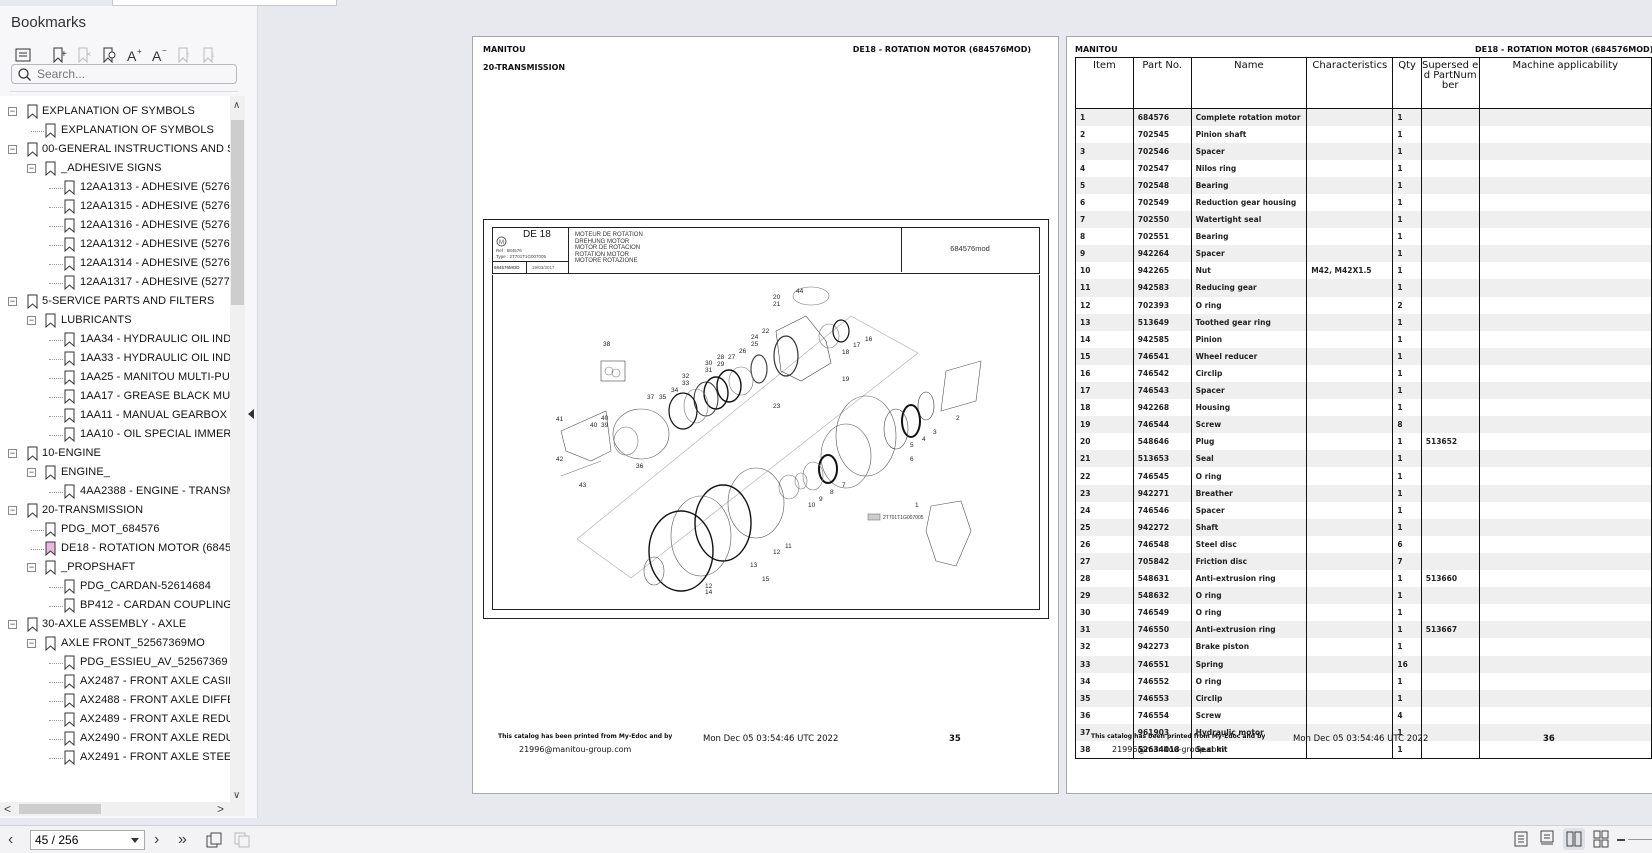 This screenshot has width=1652, height=853. I want to click on collapse-panel-icon, so click(251, 414).